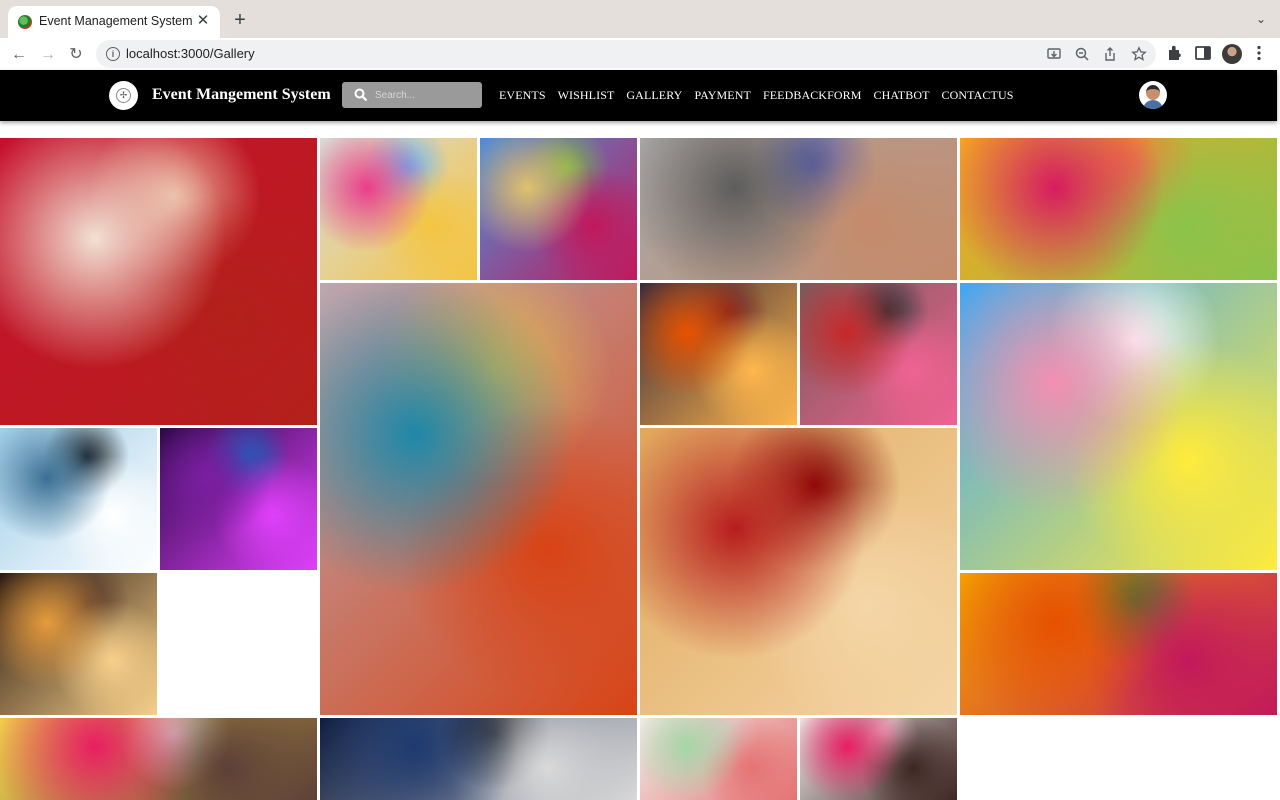 The width and height of the screenshot is (1280, 800). I want to click on photo-wedding-hands-garland, so click(158, 281).